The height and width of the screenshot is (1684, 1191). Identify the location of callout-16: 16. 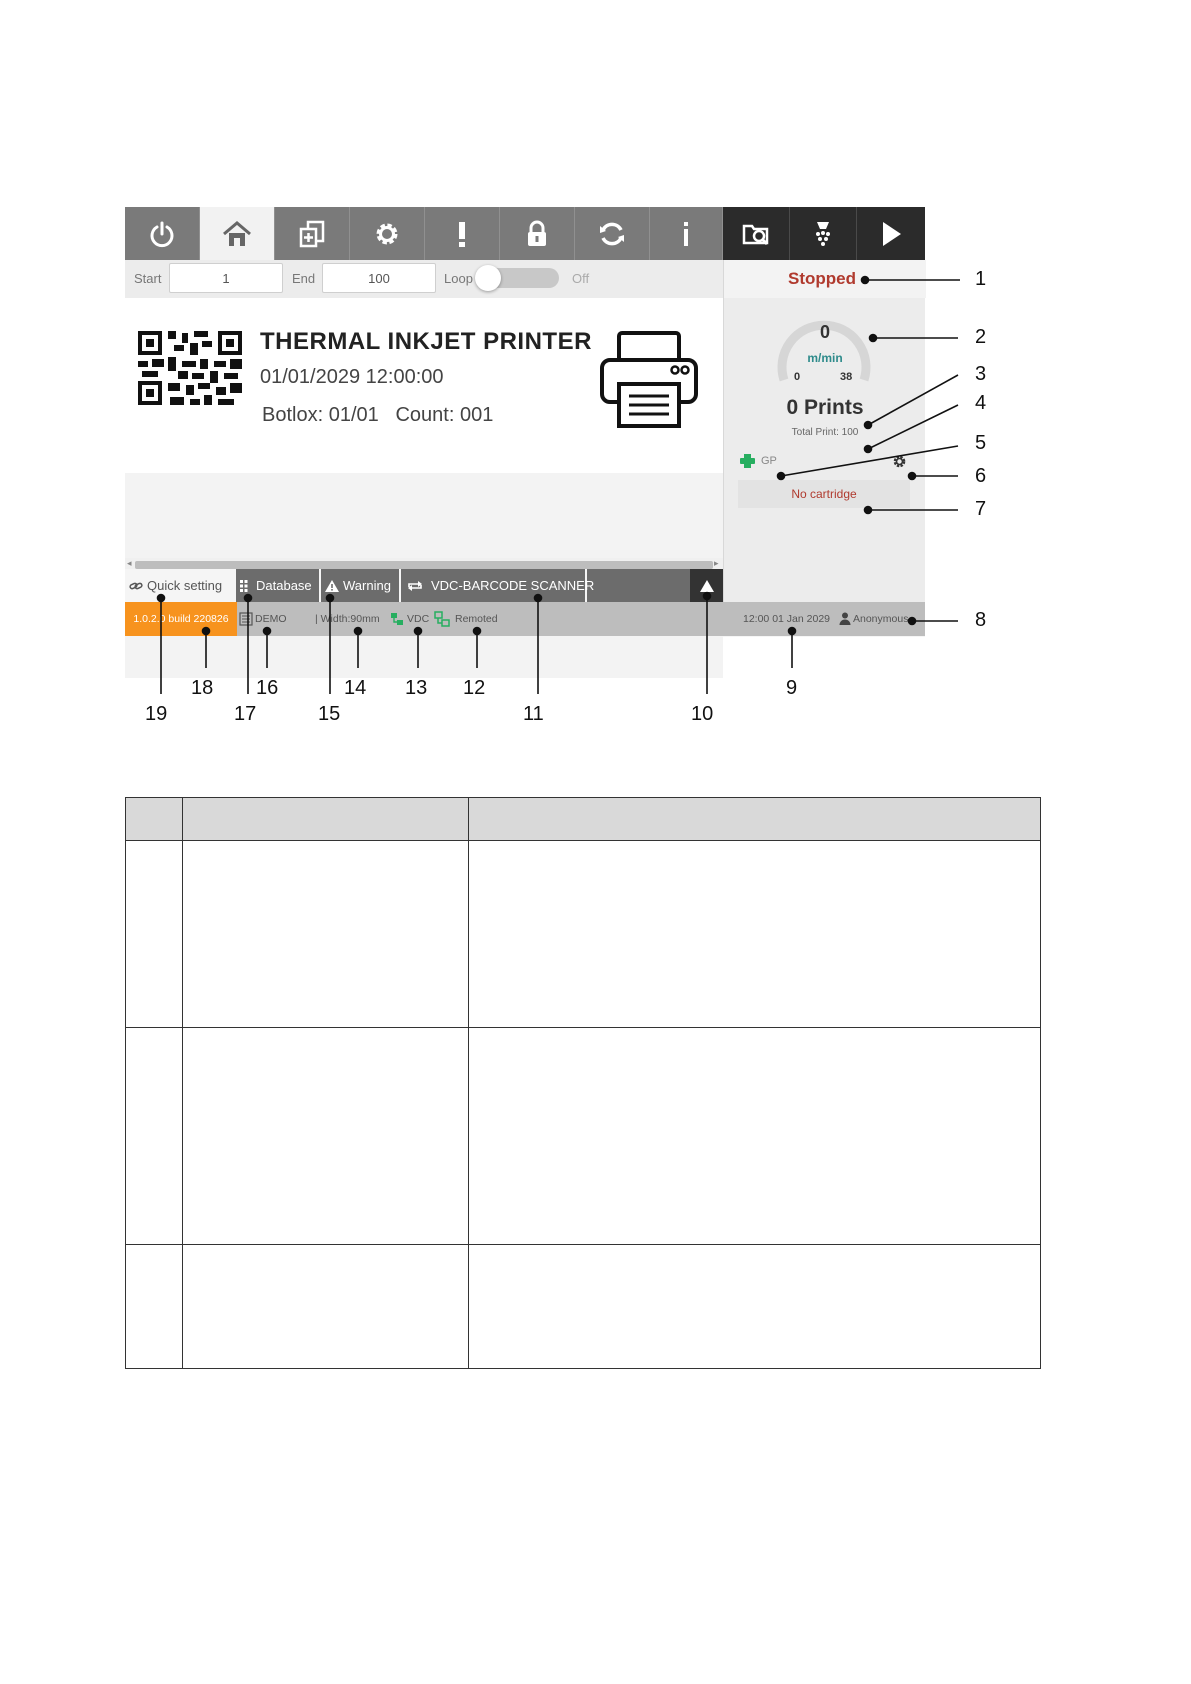
(267, 688).